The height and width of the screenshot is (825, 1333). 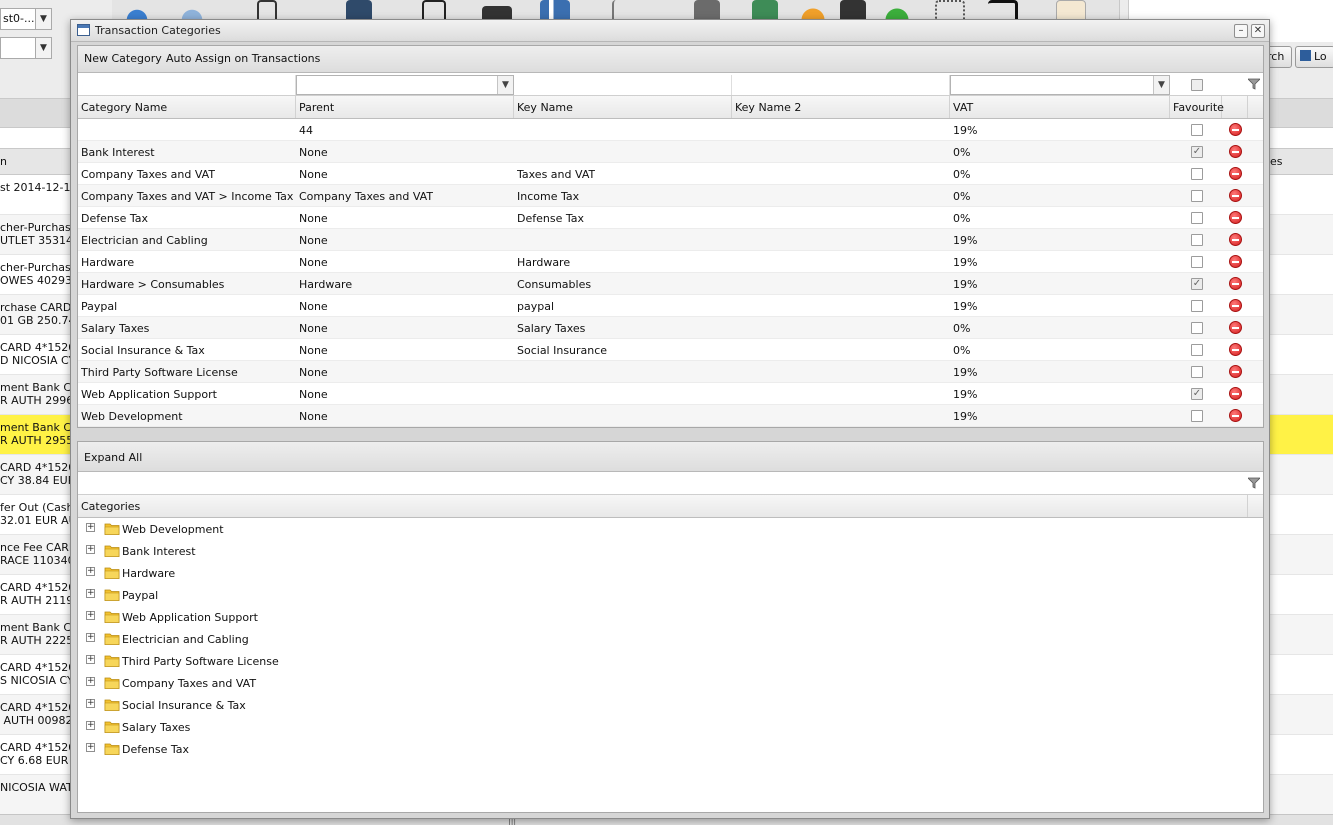 What do you see at coordinates (143, 350) in the screenshot?
I see `cell-category-name: Social Insurance & Tax` at bounding box center [143, 350].